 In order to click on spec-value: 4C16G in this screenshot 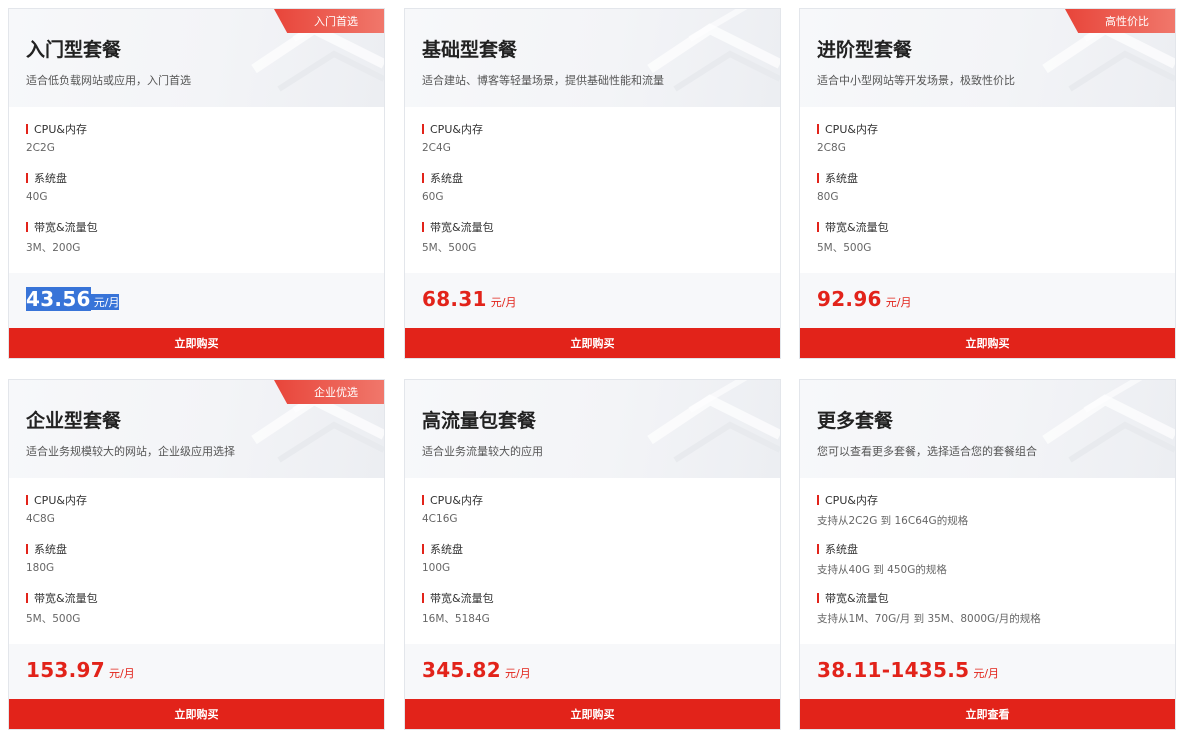, I will do `click(440, 519)`.